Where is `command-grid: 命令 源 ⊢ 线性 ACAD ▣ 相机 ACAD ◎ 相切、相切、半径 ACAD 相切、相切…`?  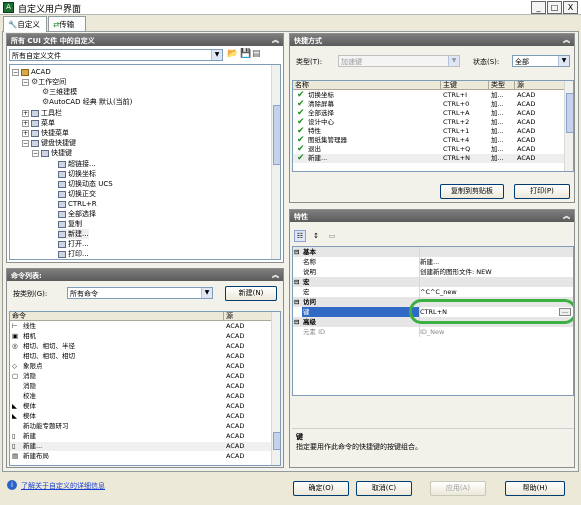
command-grid: 命令 源 ⊢ 线性 ACAD ▣ 相机 ACAD ◎ 相切、相切、半径 ACAD 相切、相切… is located at coordinates (145, 388).